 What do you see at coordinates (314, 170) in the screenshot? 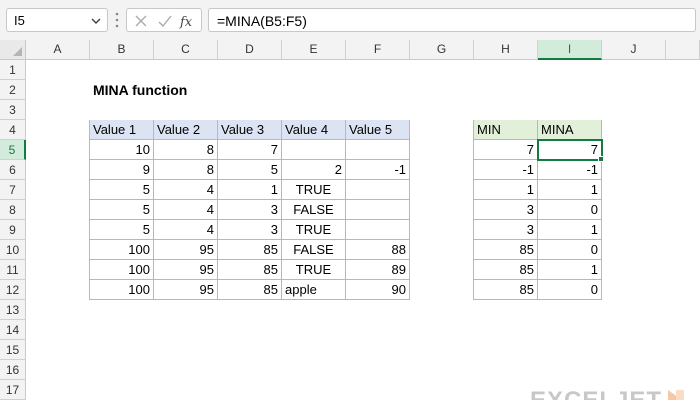
I see `data-cell: 2` at bounding box center [314, 170].